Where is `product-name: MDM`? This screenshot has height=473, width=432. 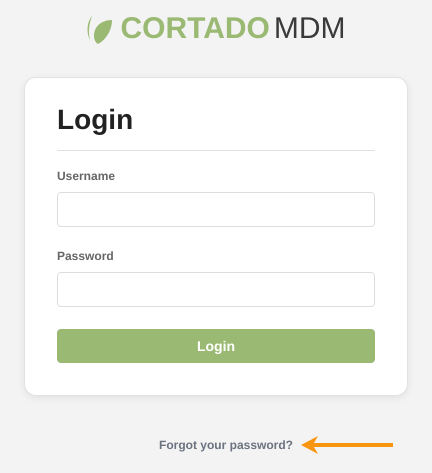 product-name: MDM is located at coordinates (310, 29).